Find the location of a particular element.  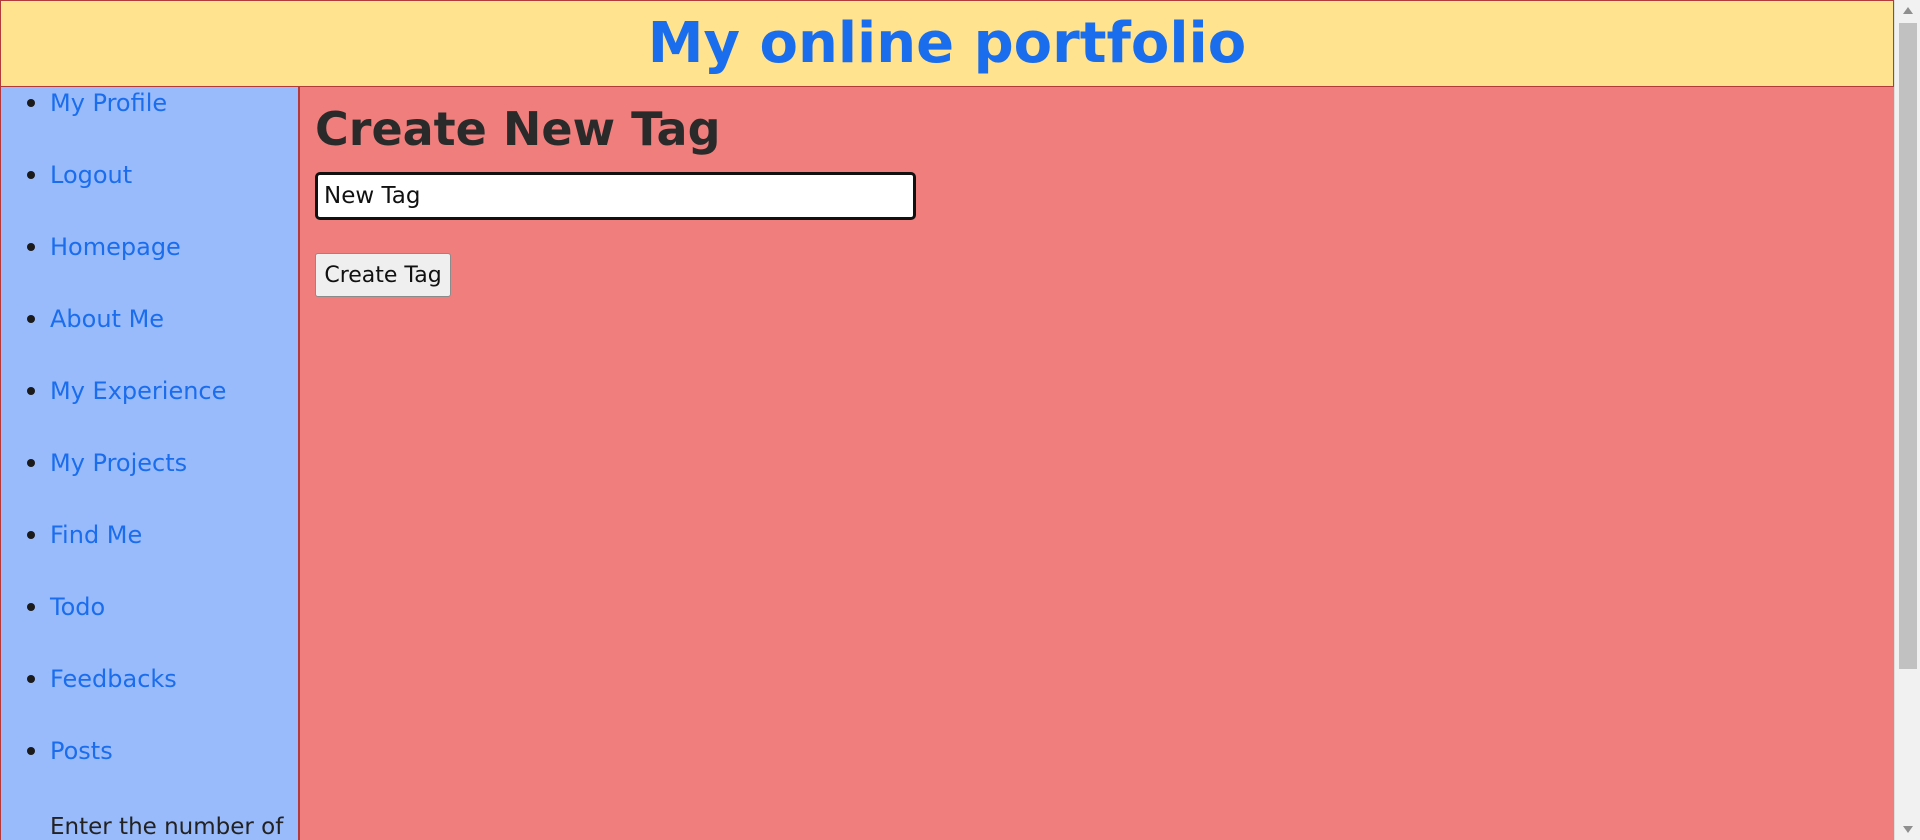

sidebar-link-homepage: Homepage is located at coordinates (115, 247).